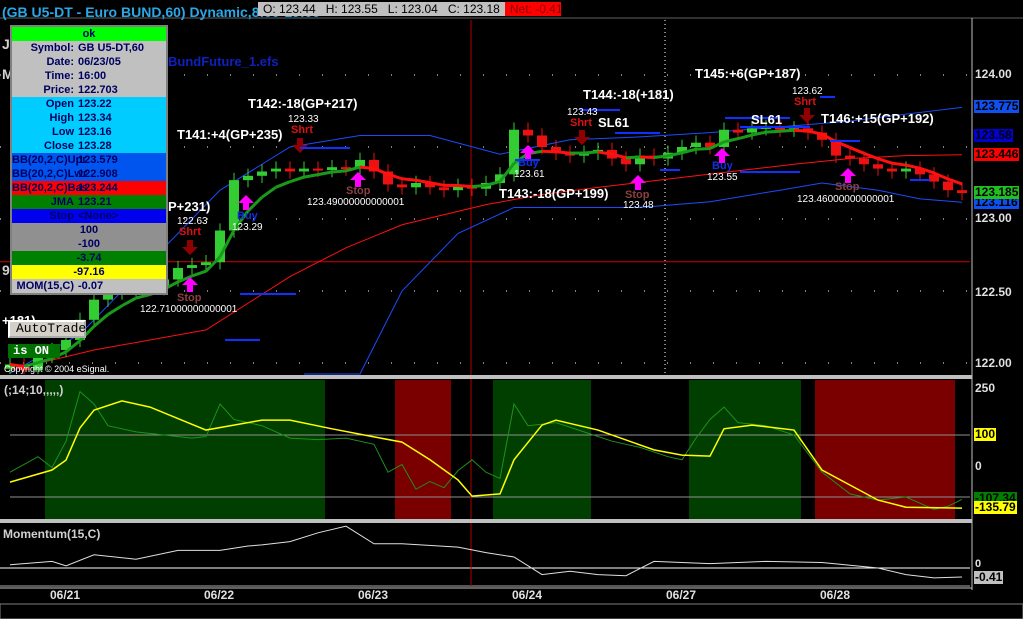 This screenshot has height=619, width=1023. What do you see at coordinates (993, 363) in the screenshot?
I see `price-tick: 122.00` at bounding box center [993, 363].